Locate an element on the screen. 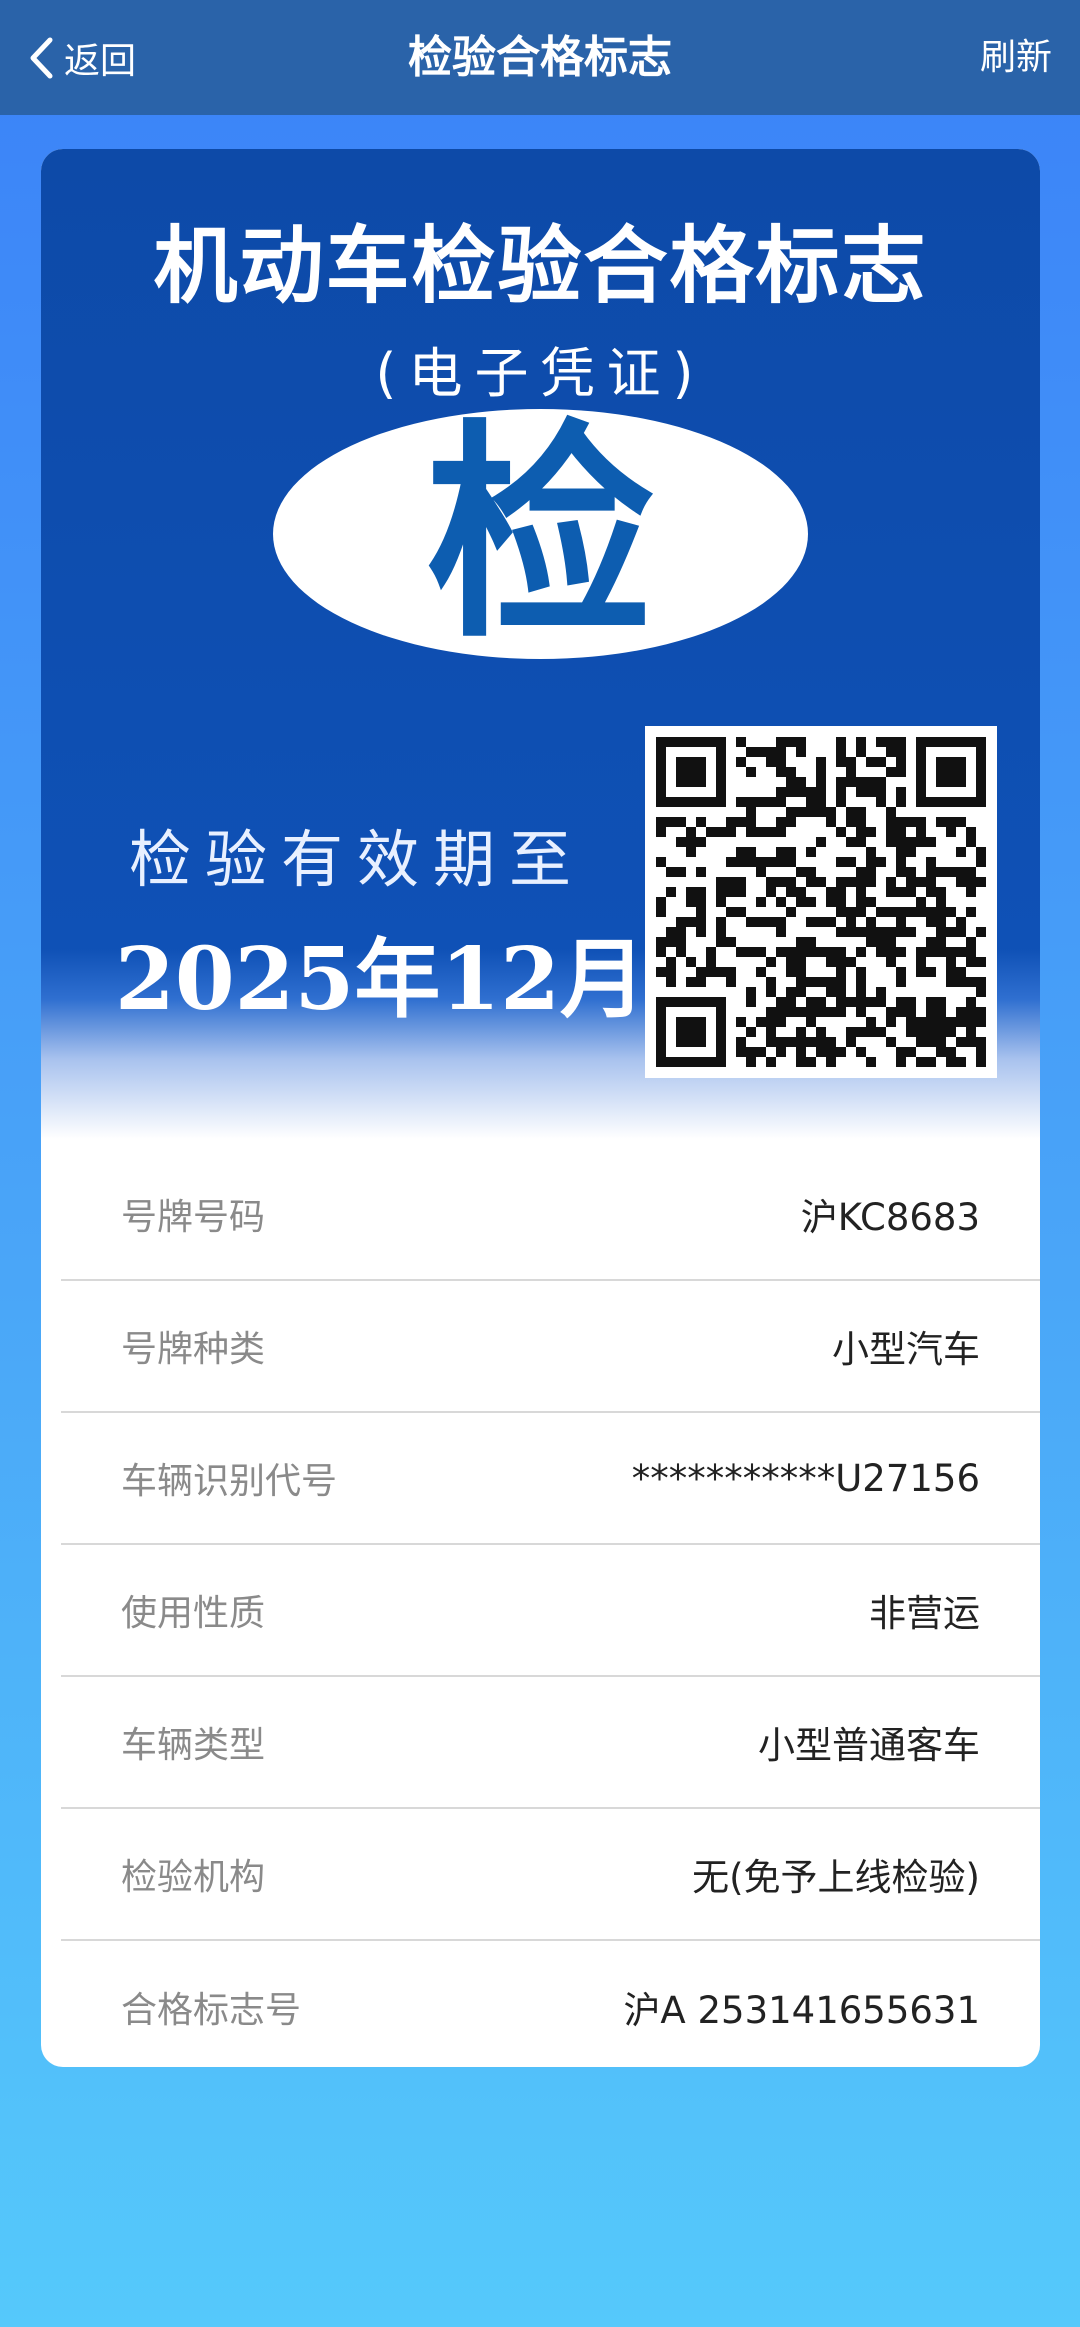  table-row: 号牌种类 小型汽车 is located at coordinates (550, 1347).